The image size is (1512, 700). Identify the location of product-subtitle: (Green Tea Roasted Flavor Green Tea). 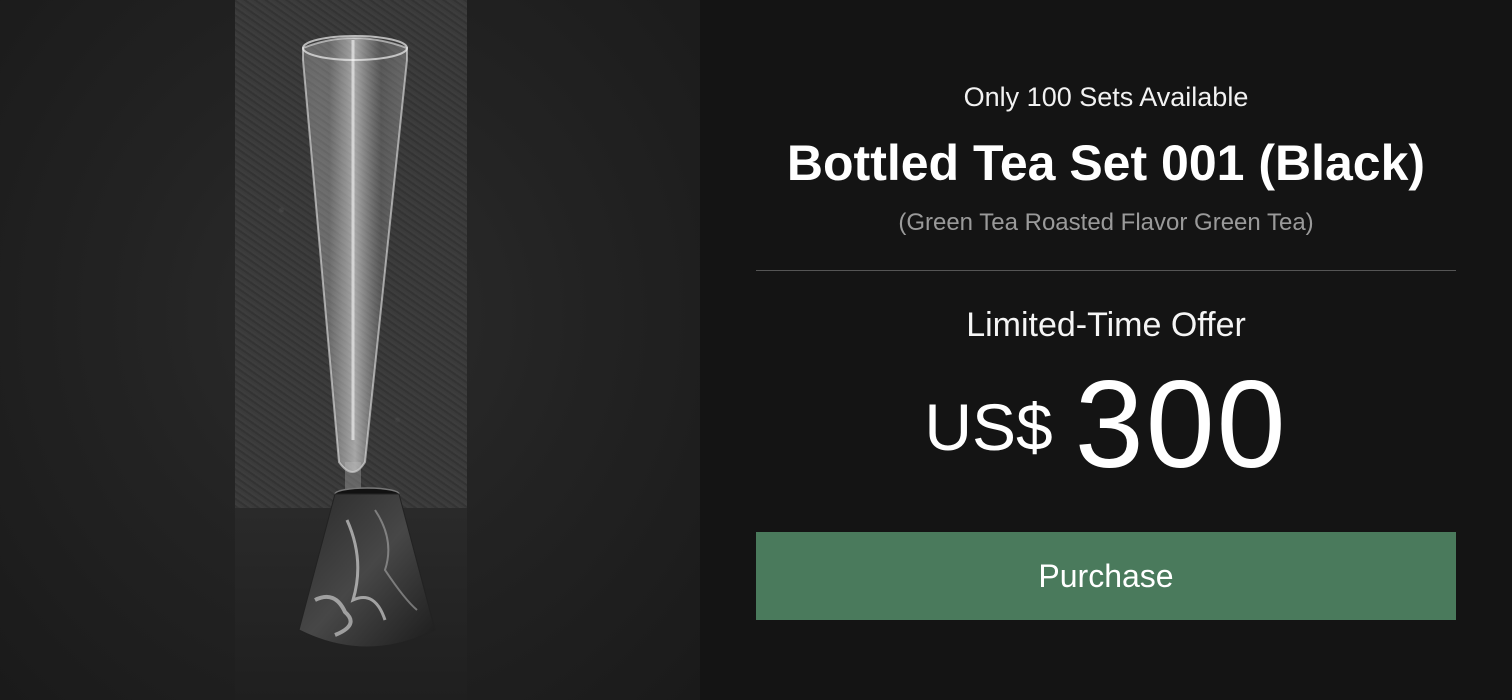
(1106, 222).